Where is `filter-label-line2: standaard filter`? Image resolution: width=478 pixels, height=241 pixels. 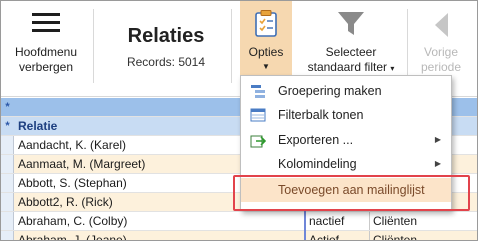
filter-label-line2: standaard filter is located at coordinates (347, 67).